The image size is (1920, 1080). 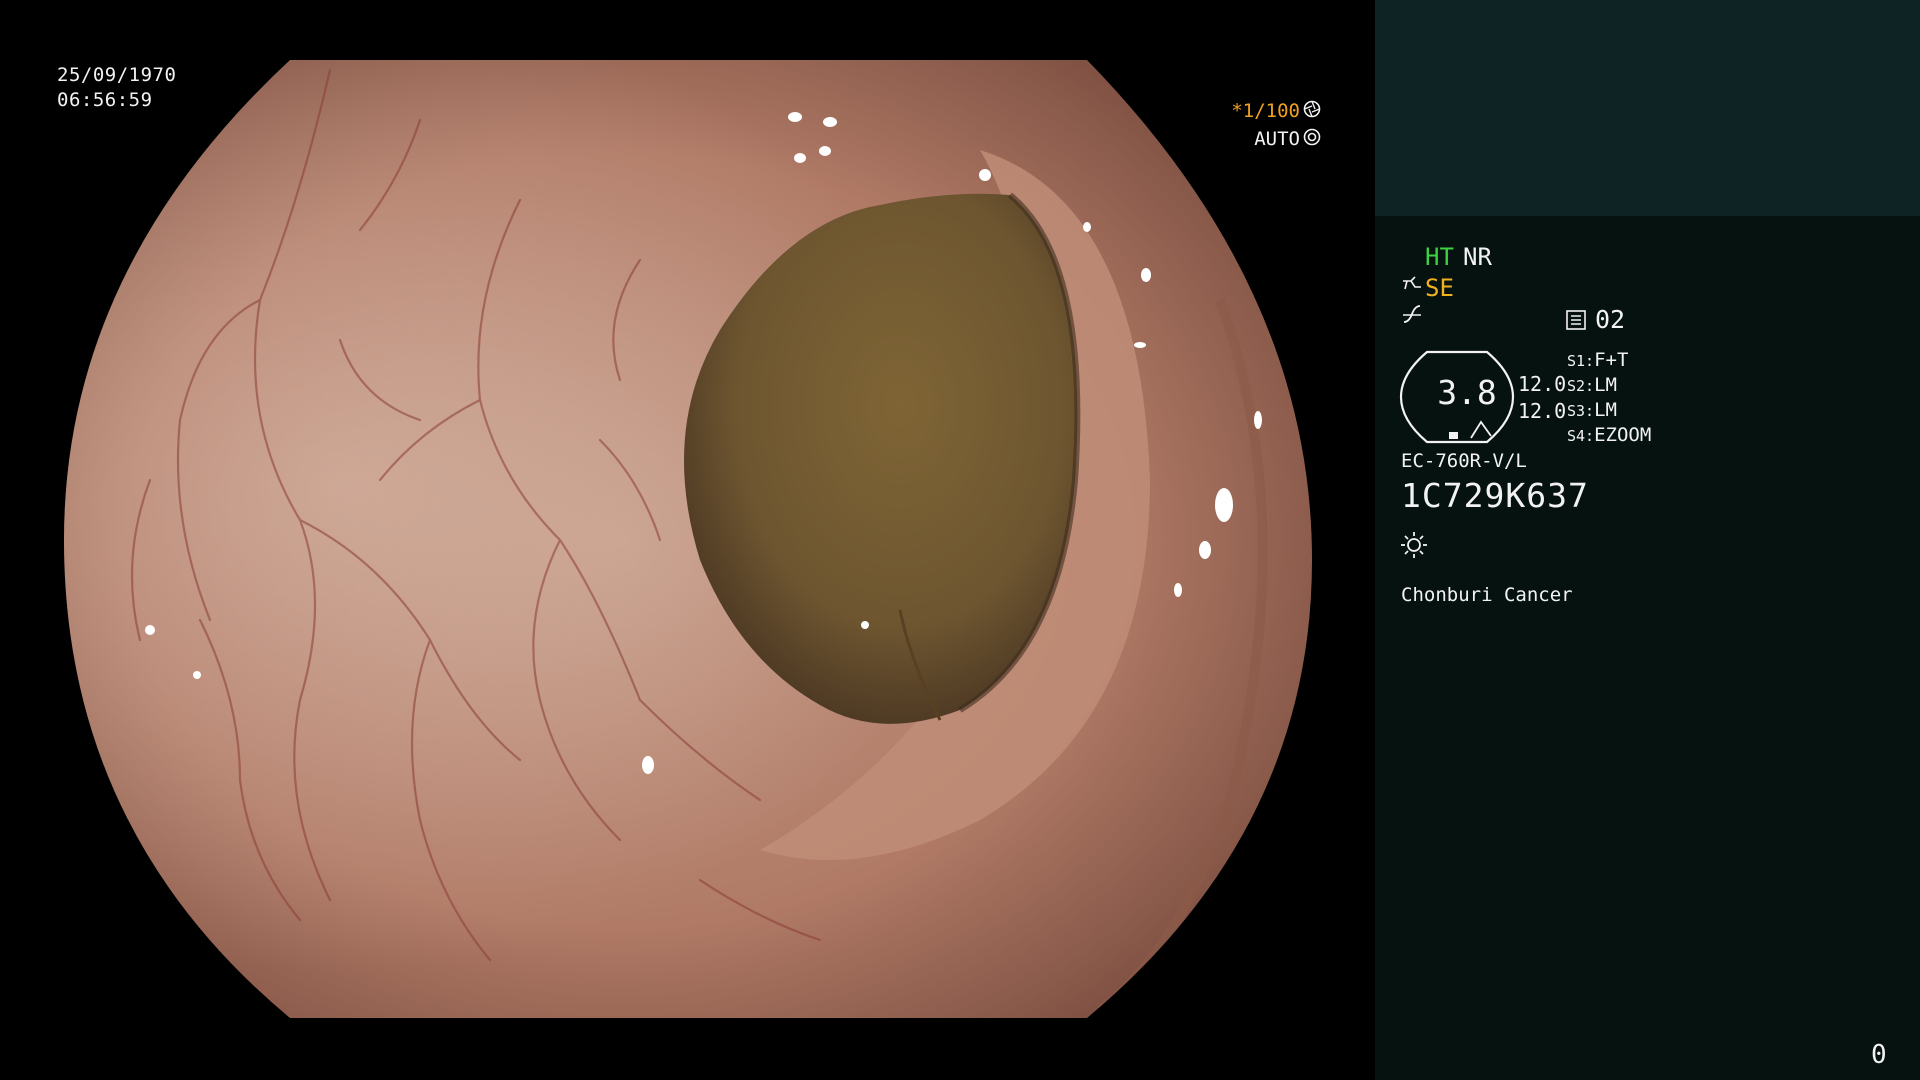 What do you see at coordinates (1467, 392) in the screenshot?
I see `gauge-value: 3.8` at bounding box center [1467, 392].